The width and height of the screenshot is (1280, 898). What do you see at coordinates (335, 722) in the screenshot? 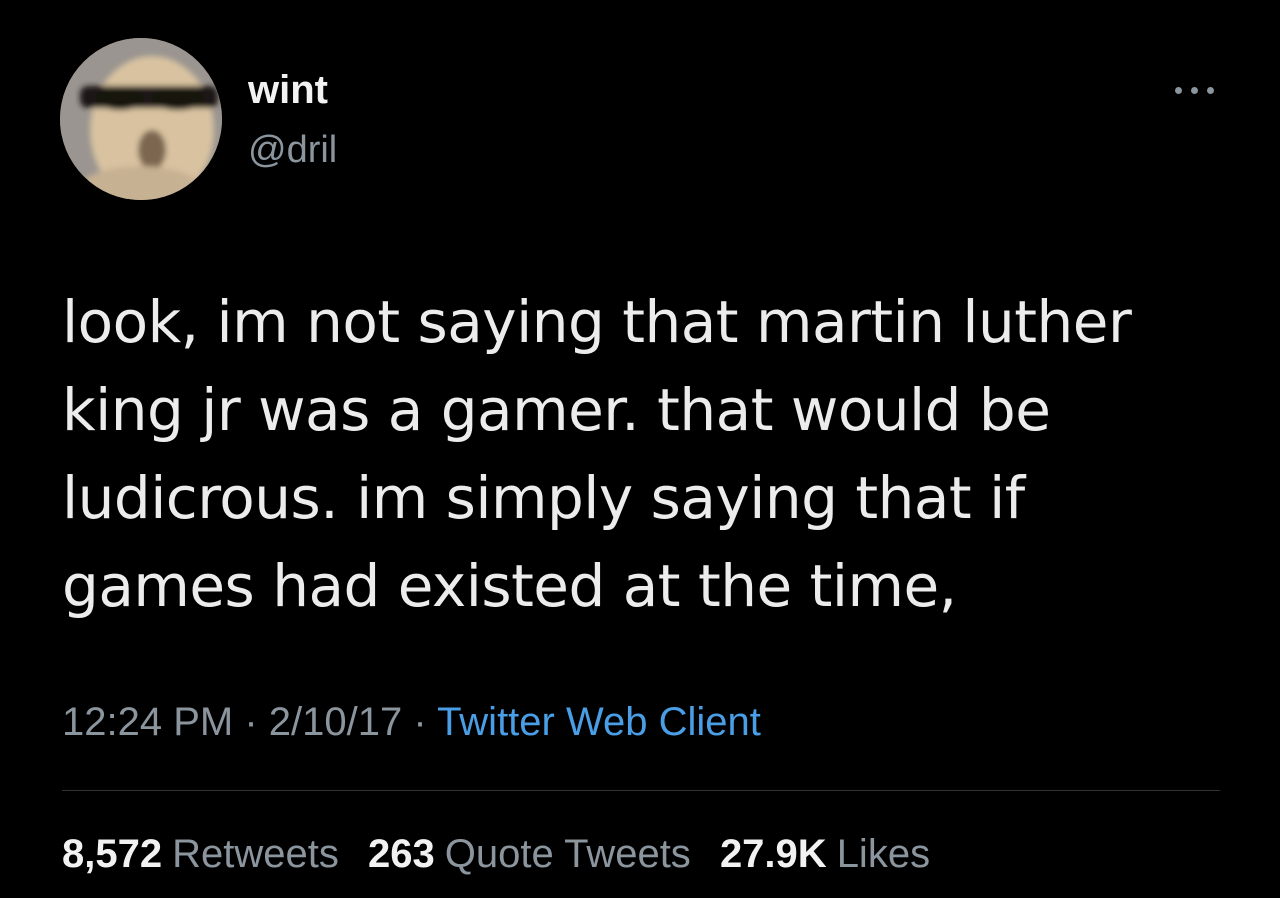
I see `tweet-date: 2/10/17` at bounding box center [335, 722].